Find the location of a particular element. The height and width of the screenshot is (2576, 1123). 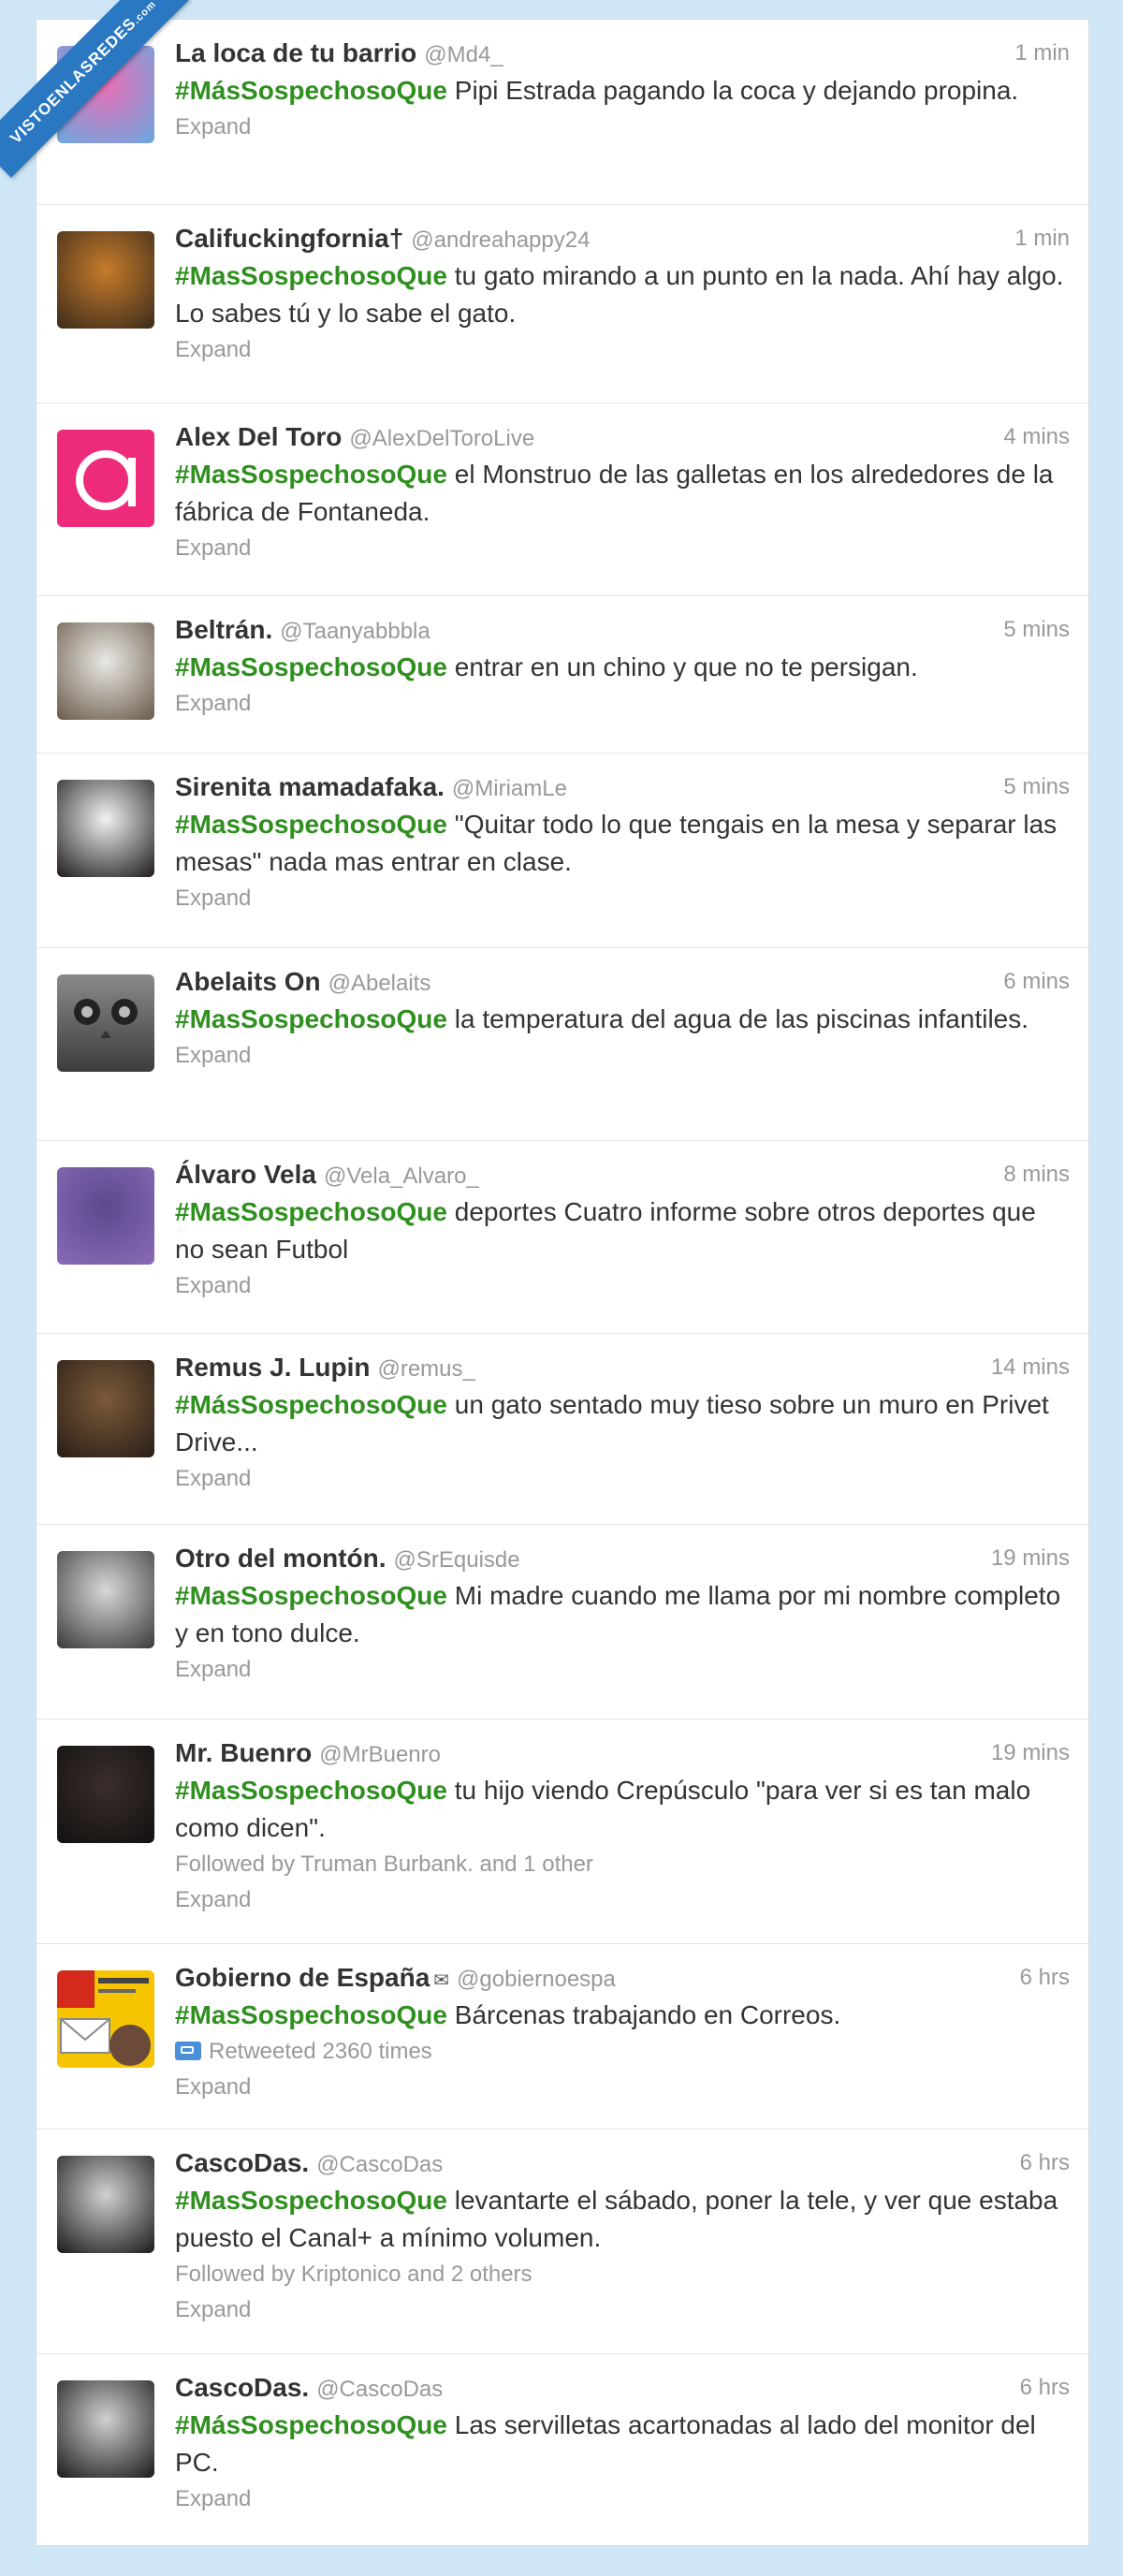

author-handle: @AlexDelToroLive is located at coordinates (441, 438).